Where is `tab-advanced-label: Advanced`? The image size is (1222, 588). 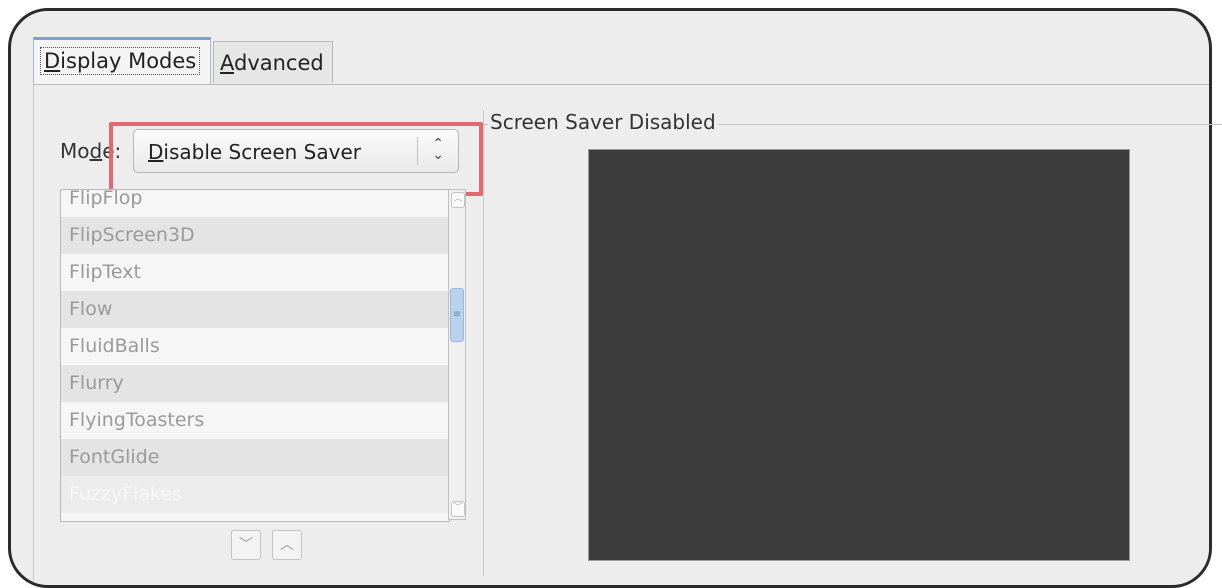 tab-advanced-label: Advanced is located at coordinates (272, 63).